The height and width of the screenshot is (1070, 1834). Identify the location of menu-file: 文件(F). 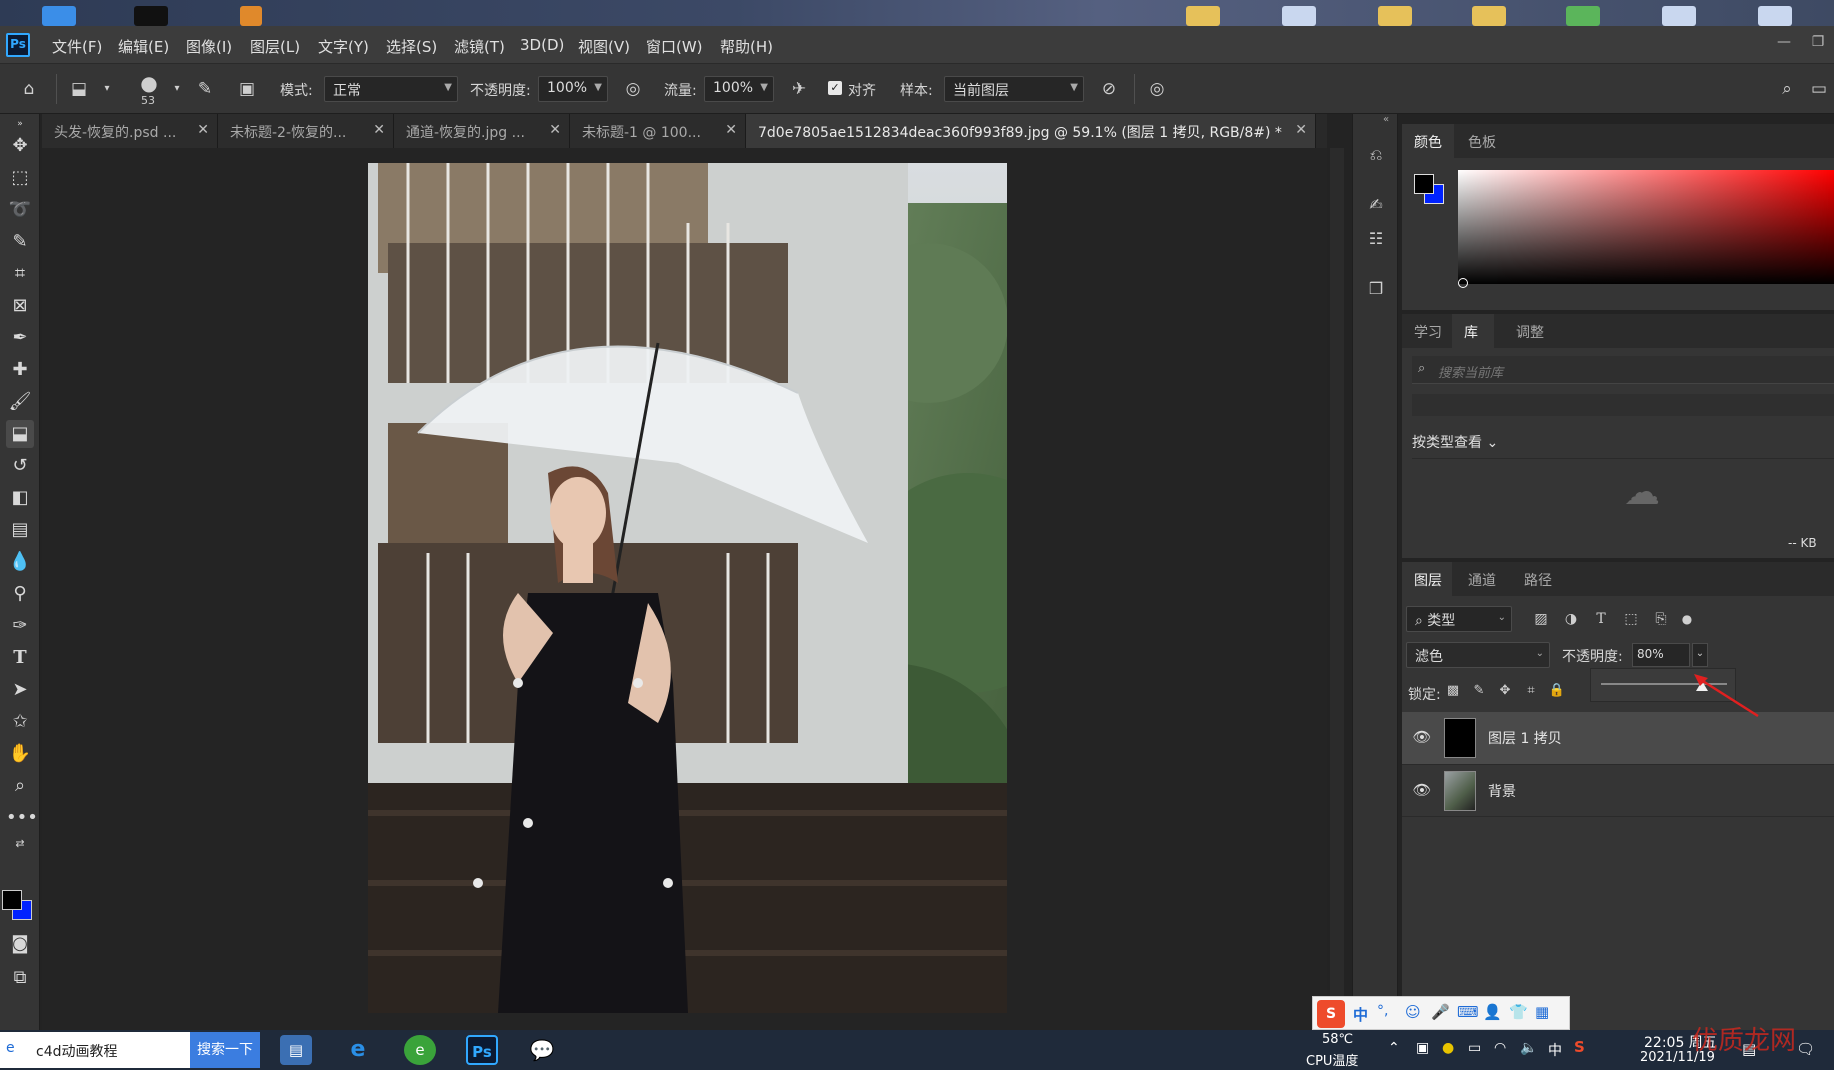
(77, 46).